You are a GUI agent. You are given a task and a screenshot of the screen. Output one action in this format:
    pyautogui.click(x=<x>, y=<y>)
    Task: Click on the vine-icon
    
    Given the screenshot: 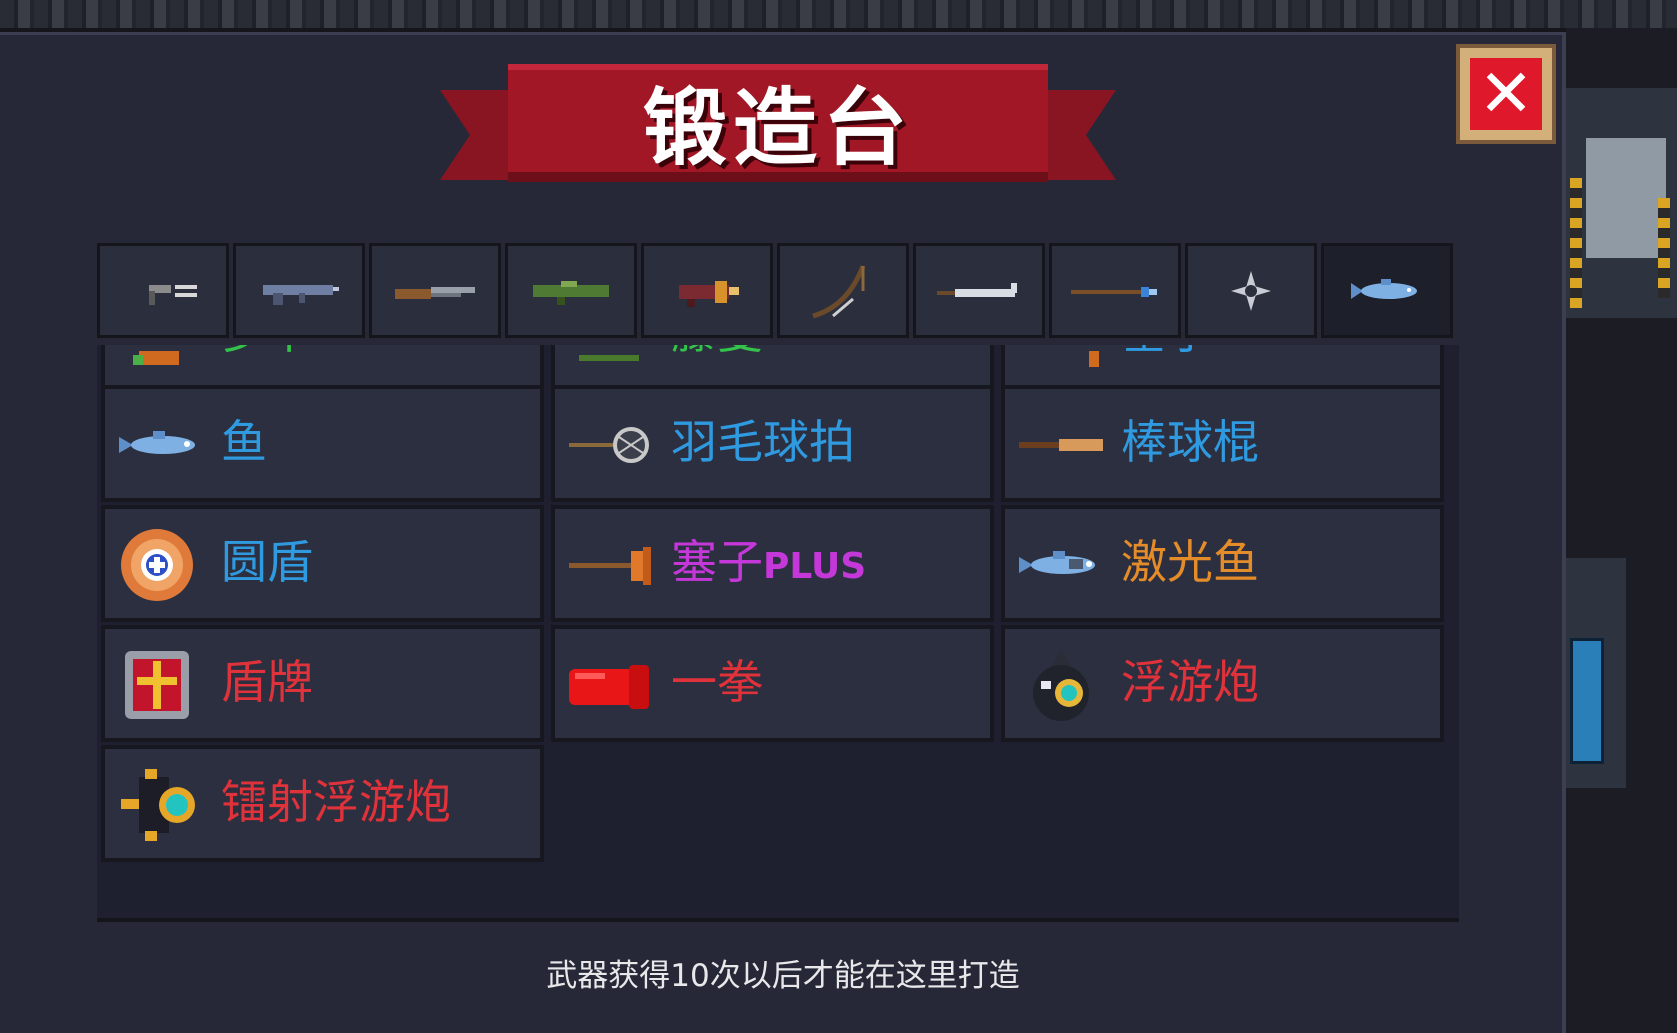 What is the action you would take?
    pyautogui.click(x=609, y=358)
    